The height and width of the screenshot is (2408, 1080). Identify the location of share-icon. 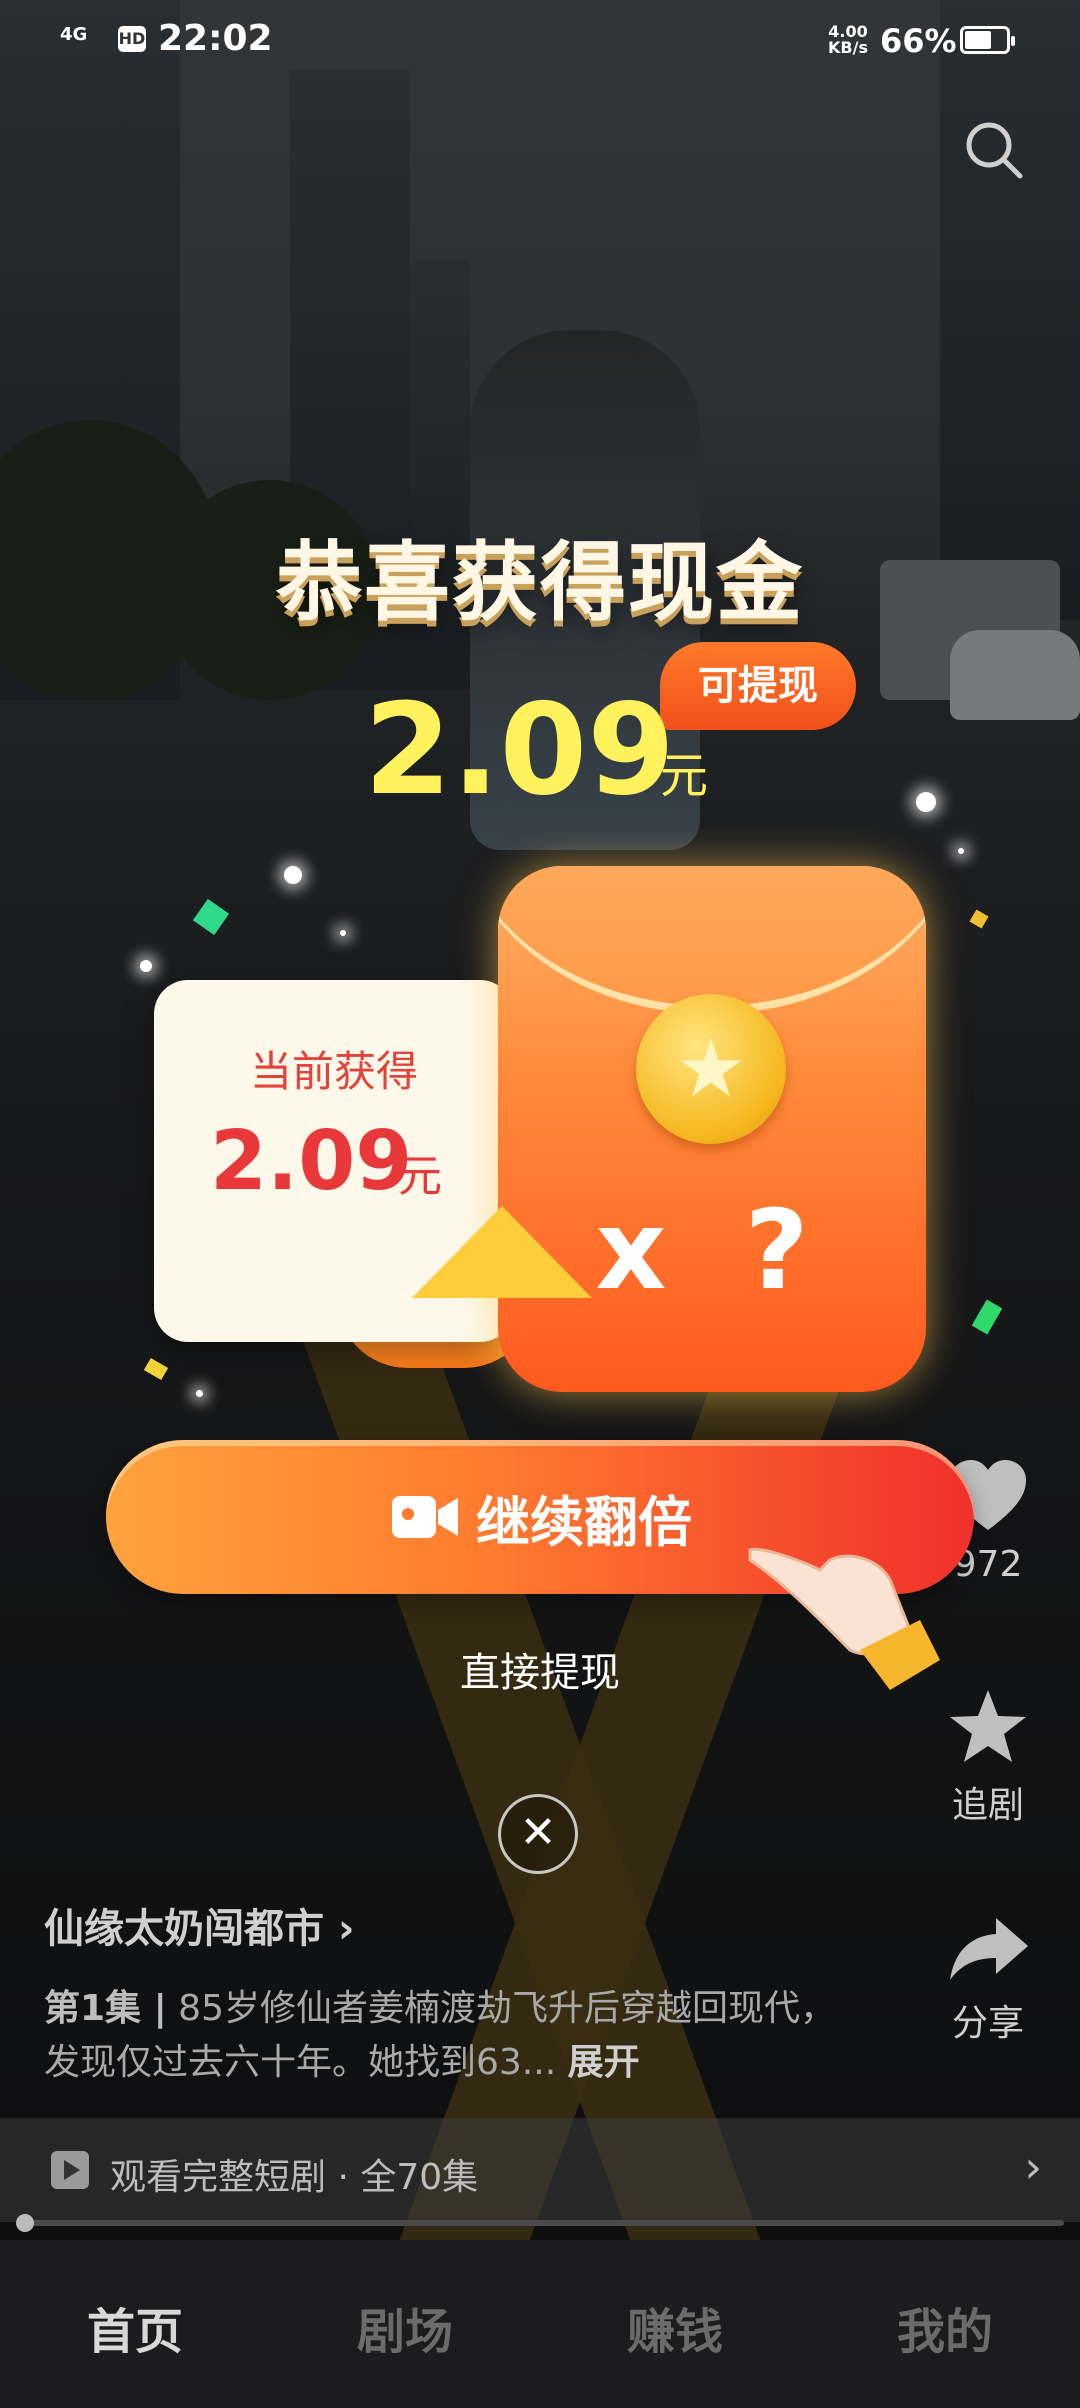
(989, 1949).